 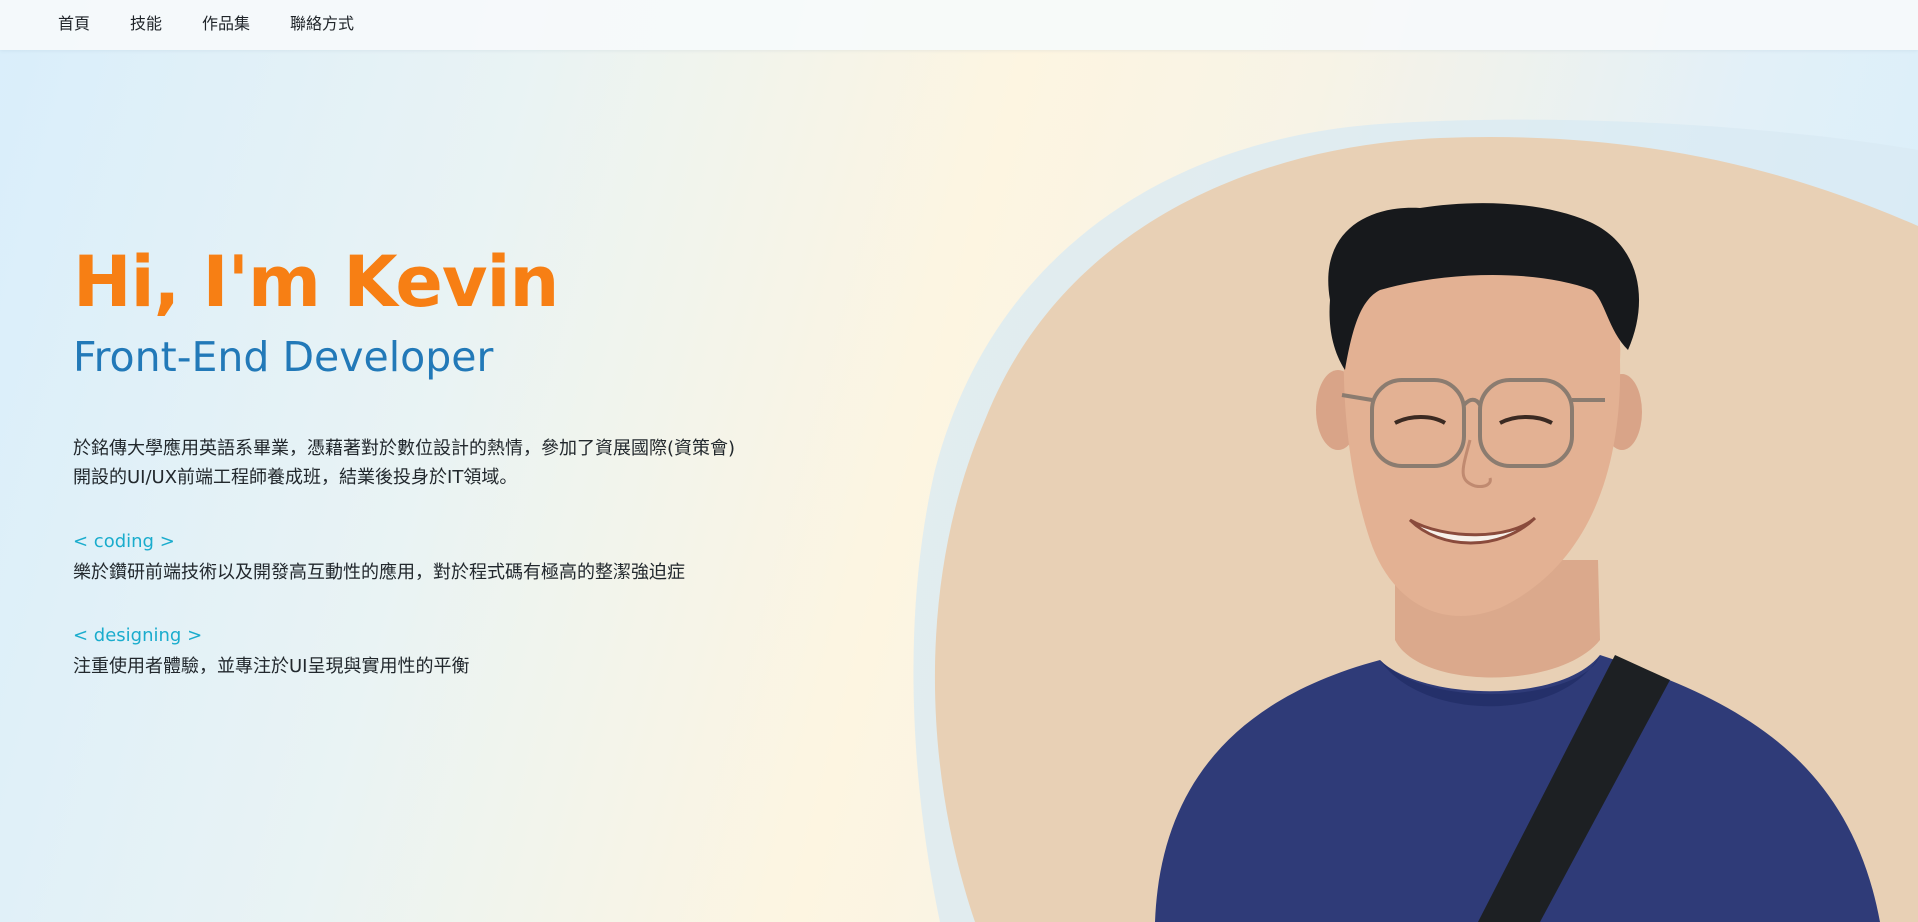 What do you see at coordinates (138, 635) in the screenshot?
I see `designing-tag: < designing >` at bounding box center [138, 635].